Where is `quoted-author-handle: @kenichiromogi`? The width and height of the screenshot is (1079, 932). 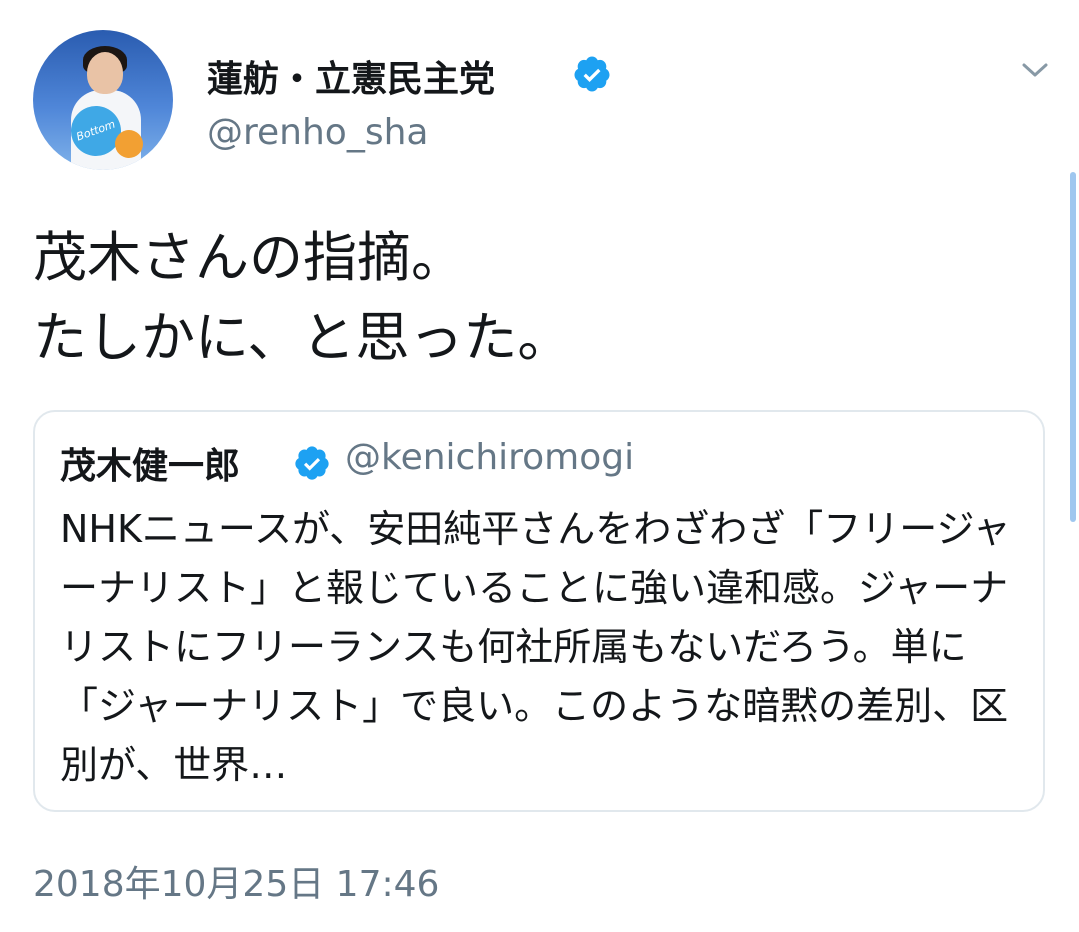
quoted-author-handle: @kenichiromogi is located at coordinates (490, 457).